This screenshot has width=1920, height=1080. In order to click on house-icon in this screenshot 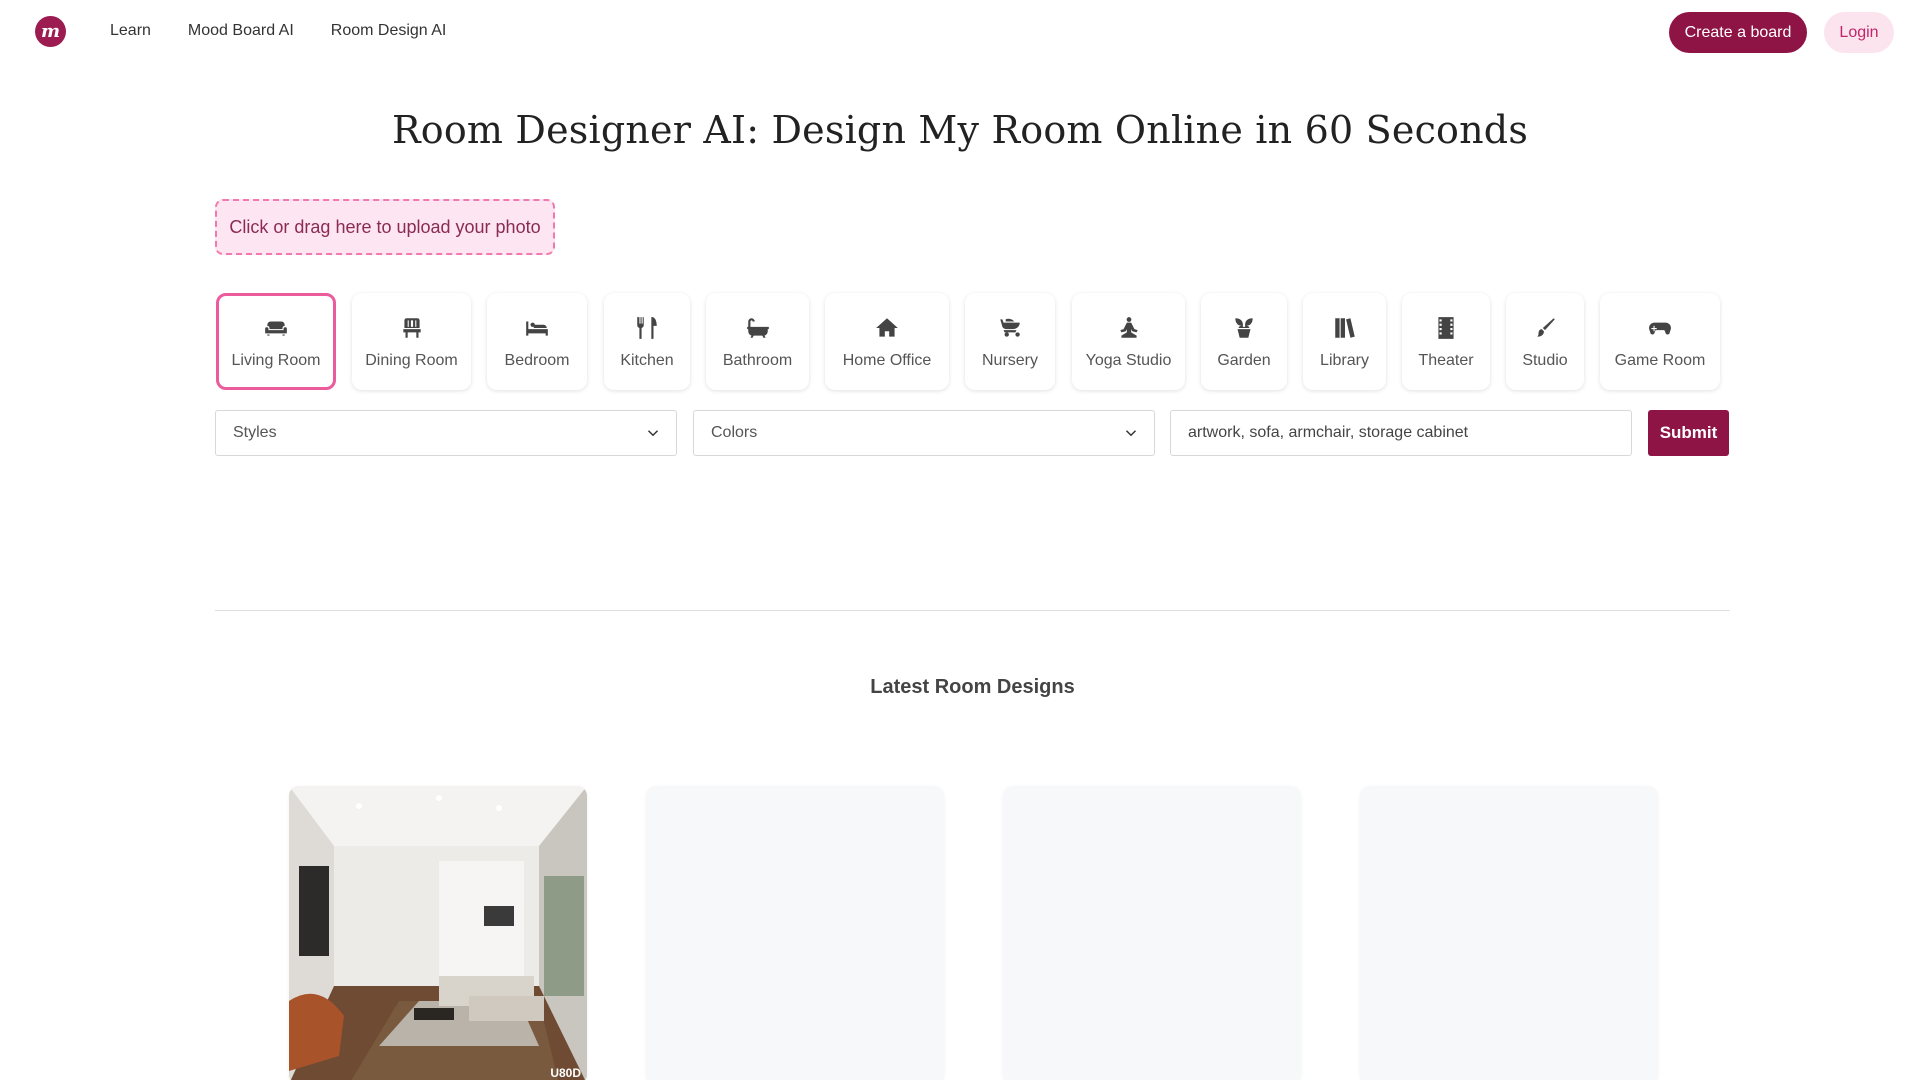, I will do `click(887, 328)`.